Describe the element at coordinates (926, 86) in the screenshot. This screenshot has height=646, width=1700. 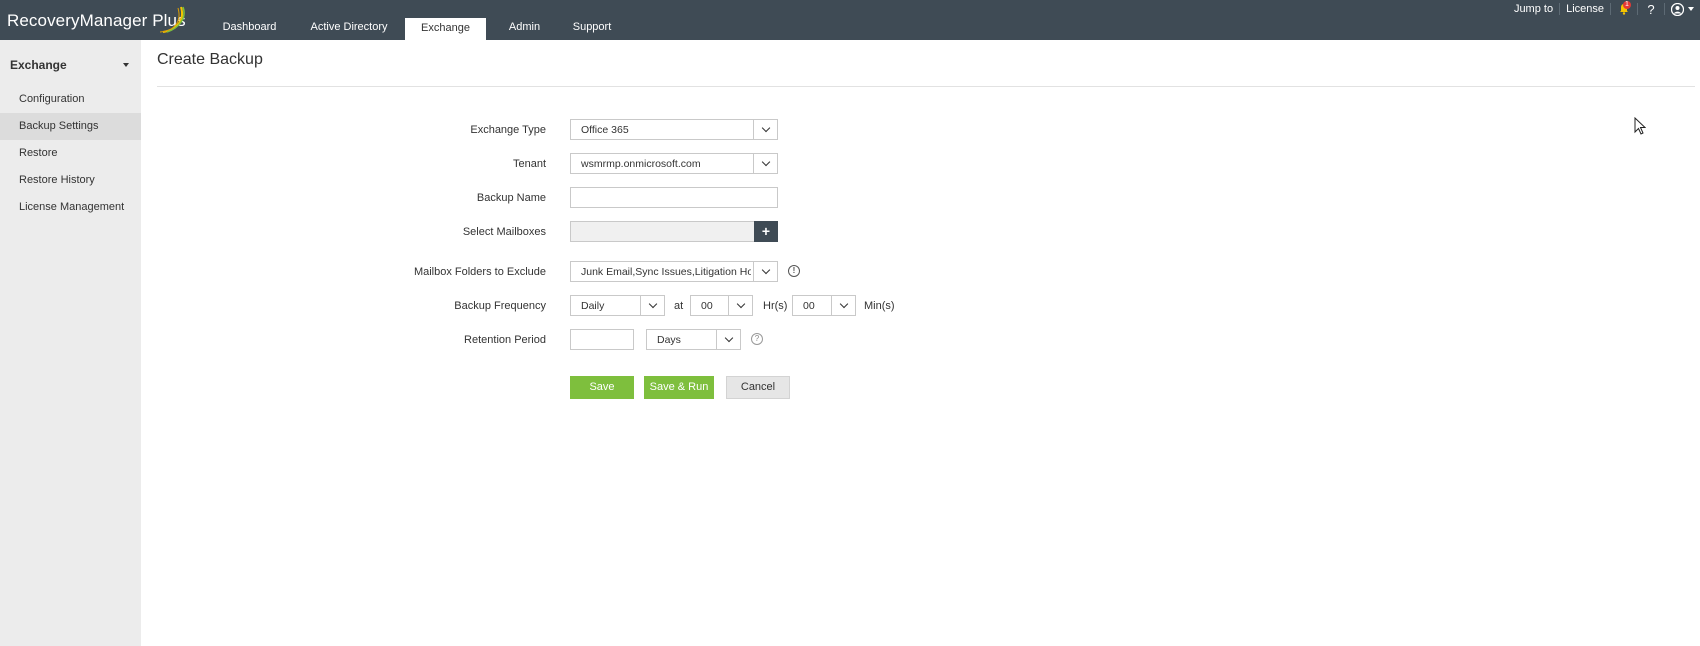
I see `title-divider` at that location.